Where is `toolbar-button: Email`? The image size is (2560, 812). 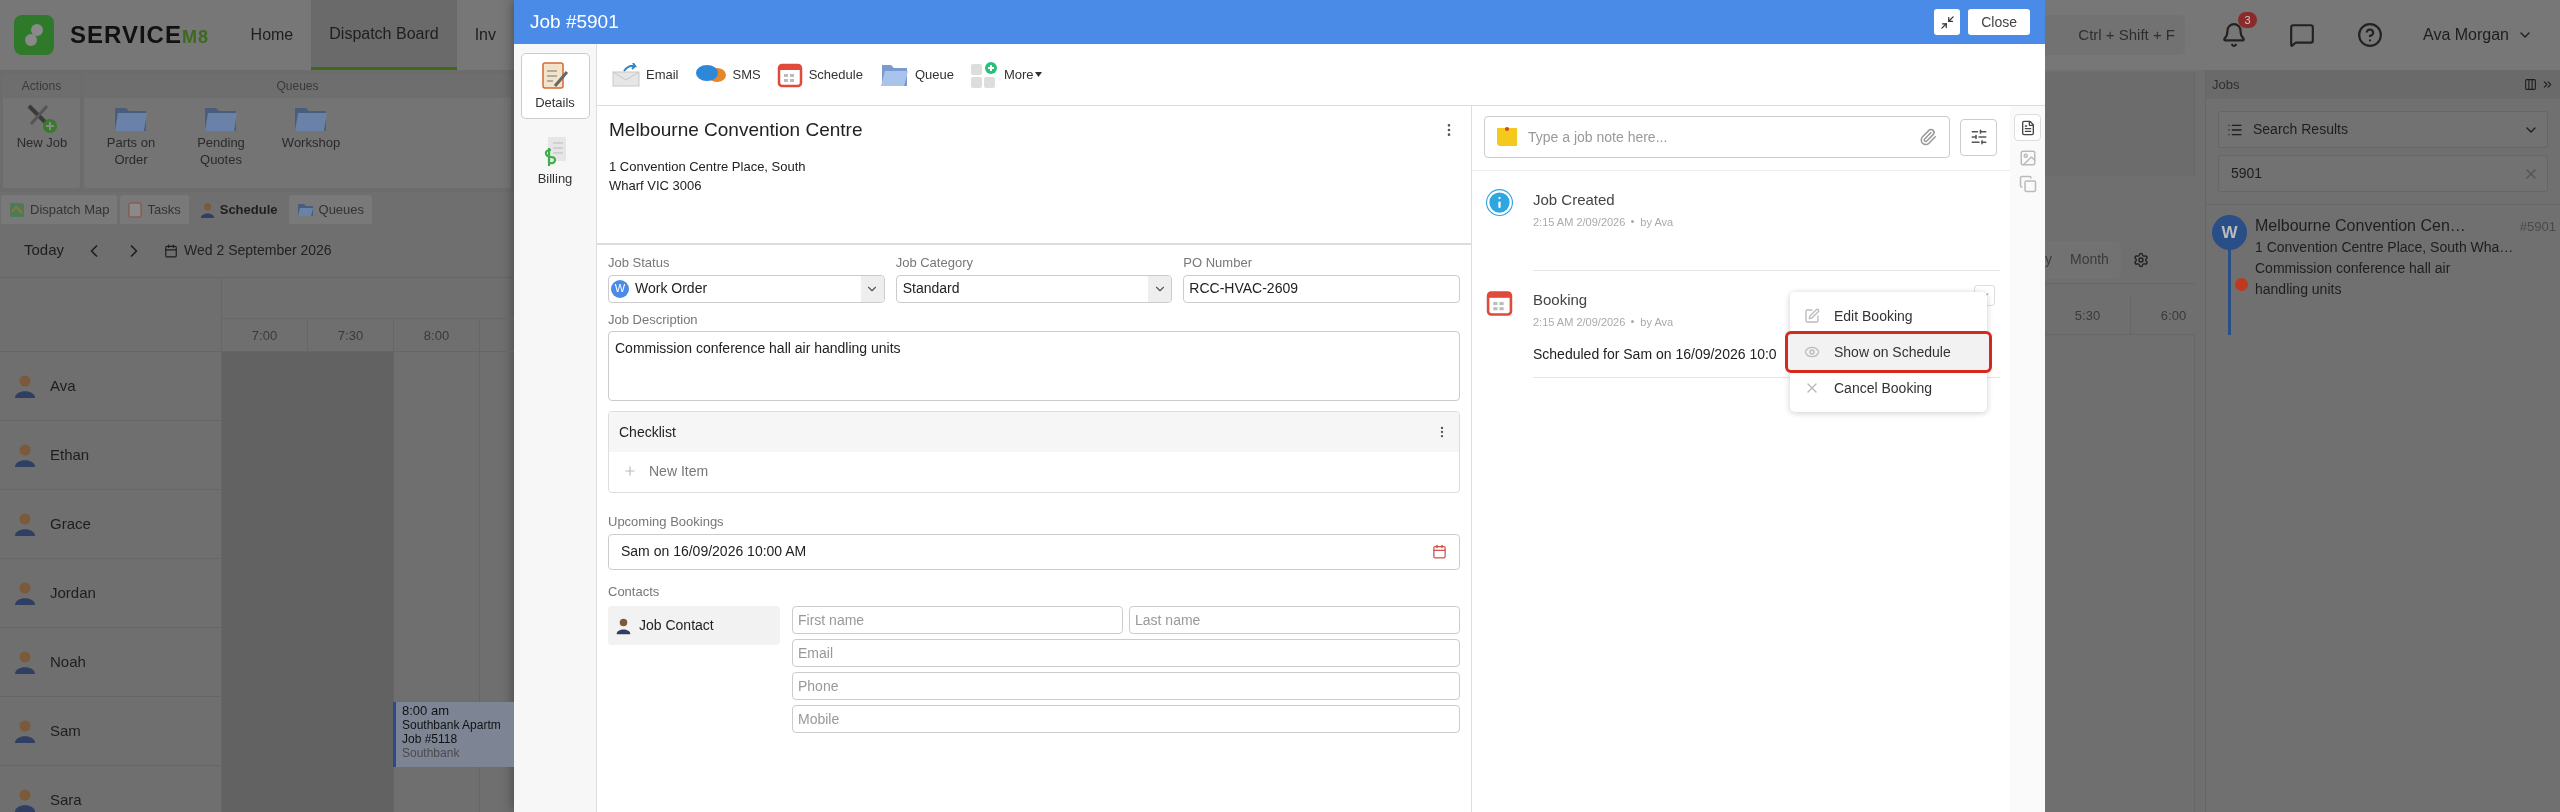
toolbar-button: Email is located at coordinates (645, 74).